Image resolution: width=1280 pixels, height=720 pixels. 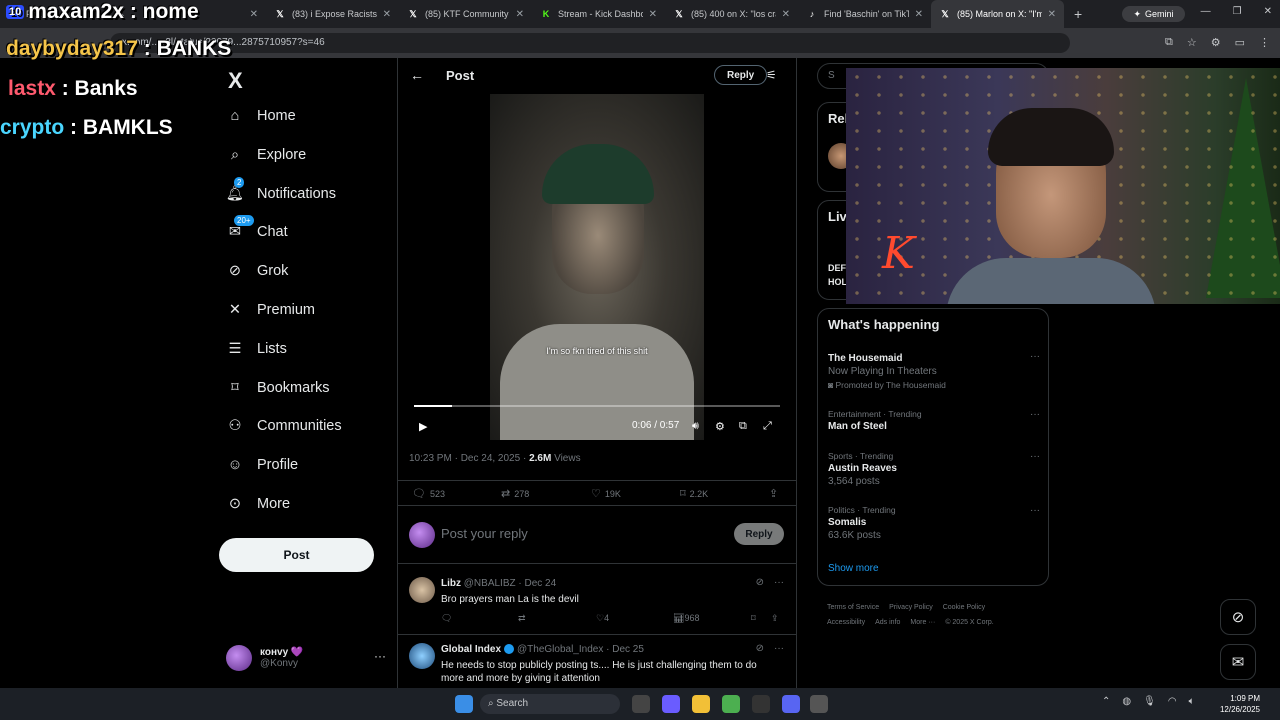 What do you see at coordinates (695, 426) in the screenshot?
I see `volume-icon: 🔊︎` at bounding box center [695, 426].